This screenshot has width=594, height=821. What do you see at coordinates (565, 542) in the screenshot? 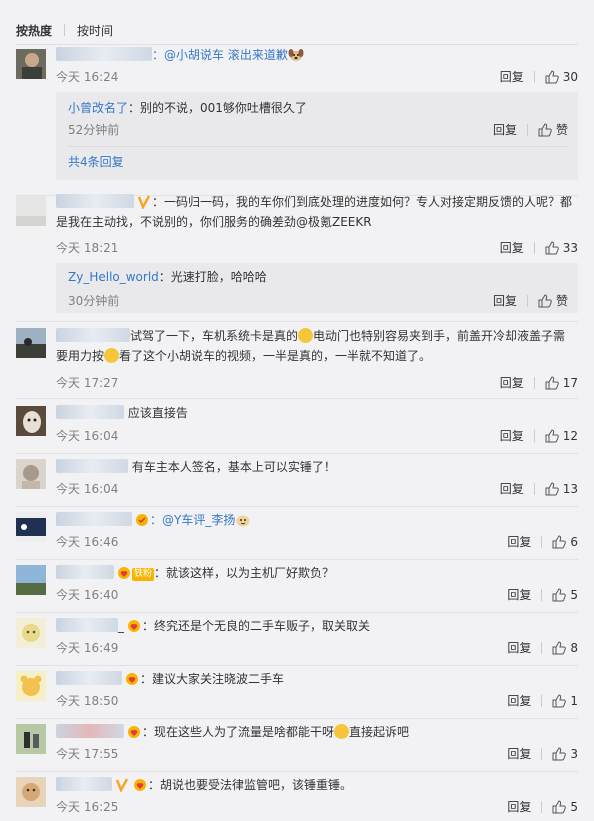
I see `like-button: 6` at bounding box center [565, 542].